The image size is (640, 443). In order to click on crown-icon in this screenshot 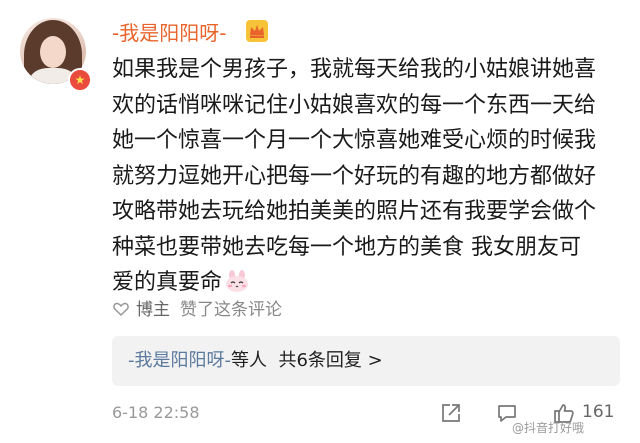, I will do `click(257, 31)`.